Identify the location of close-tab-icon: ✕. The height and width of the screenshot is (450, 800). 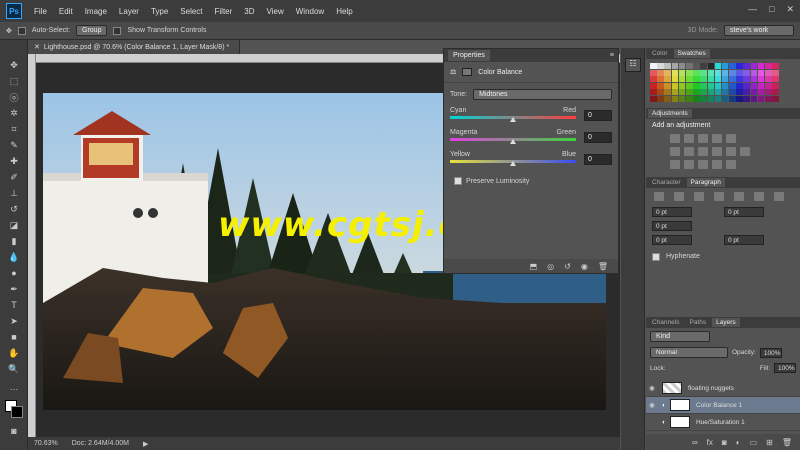
(37, 47).